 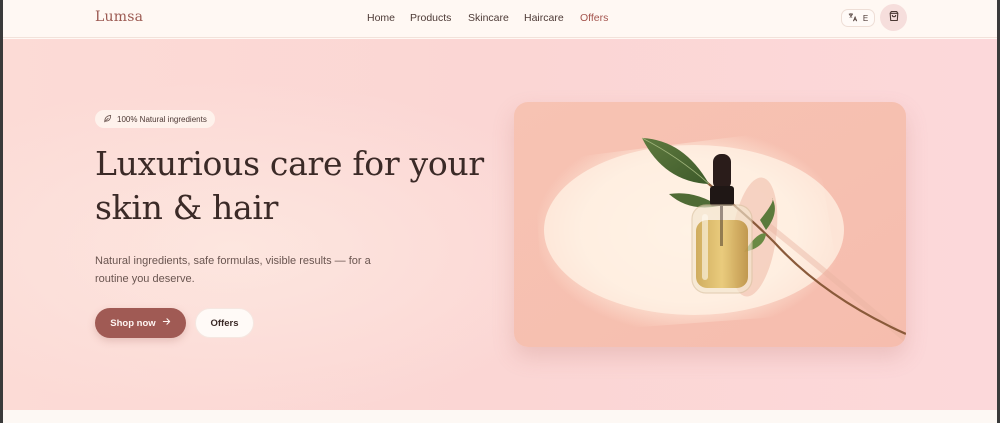 I want to click on brand-logo: Lumsa, so click(x=119, y=17).